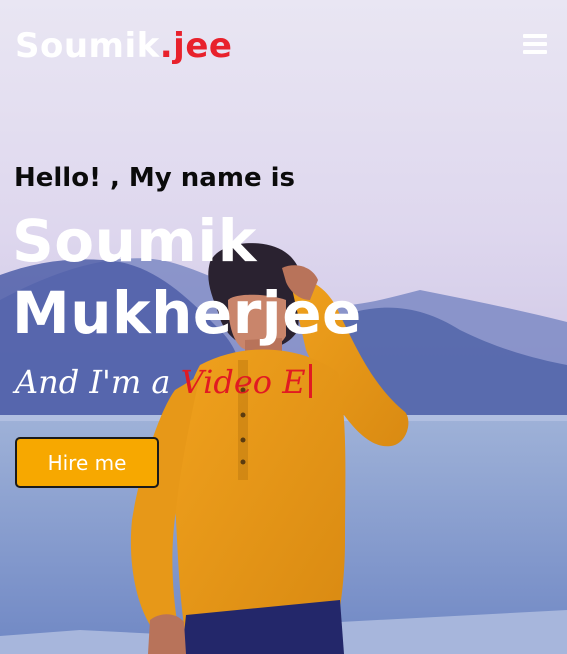  I want to click on brand-logo: Soumik.jee, so click(123, 46).